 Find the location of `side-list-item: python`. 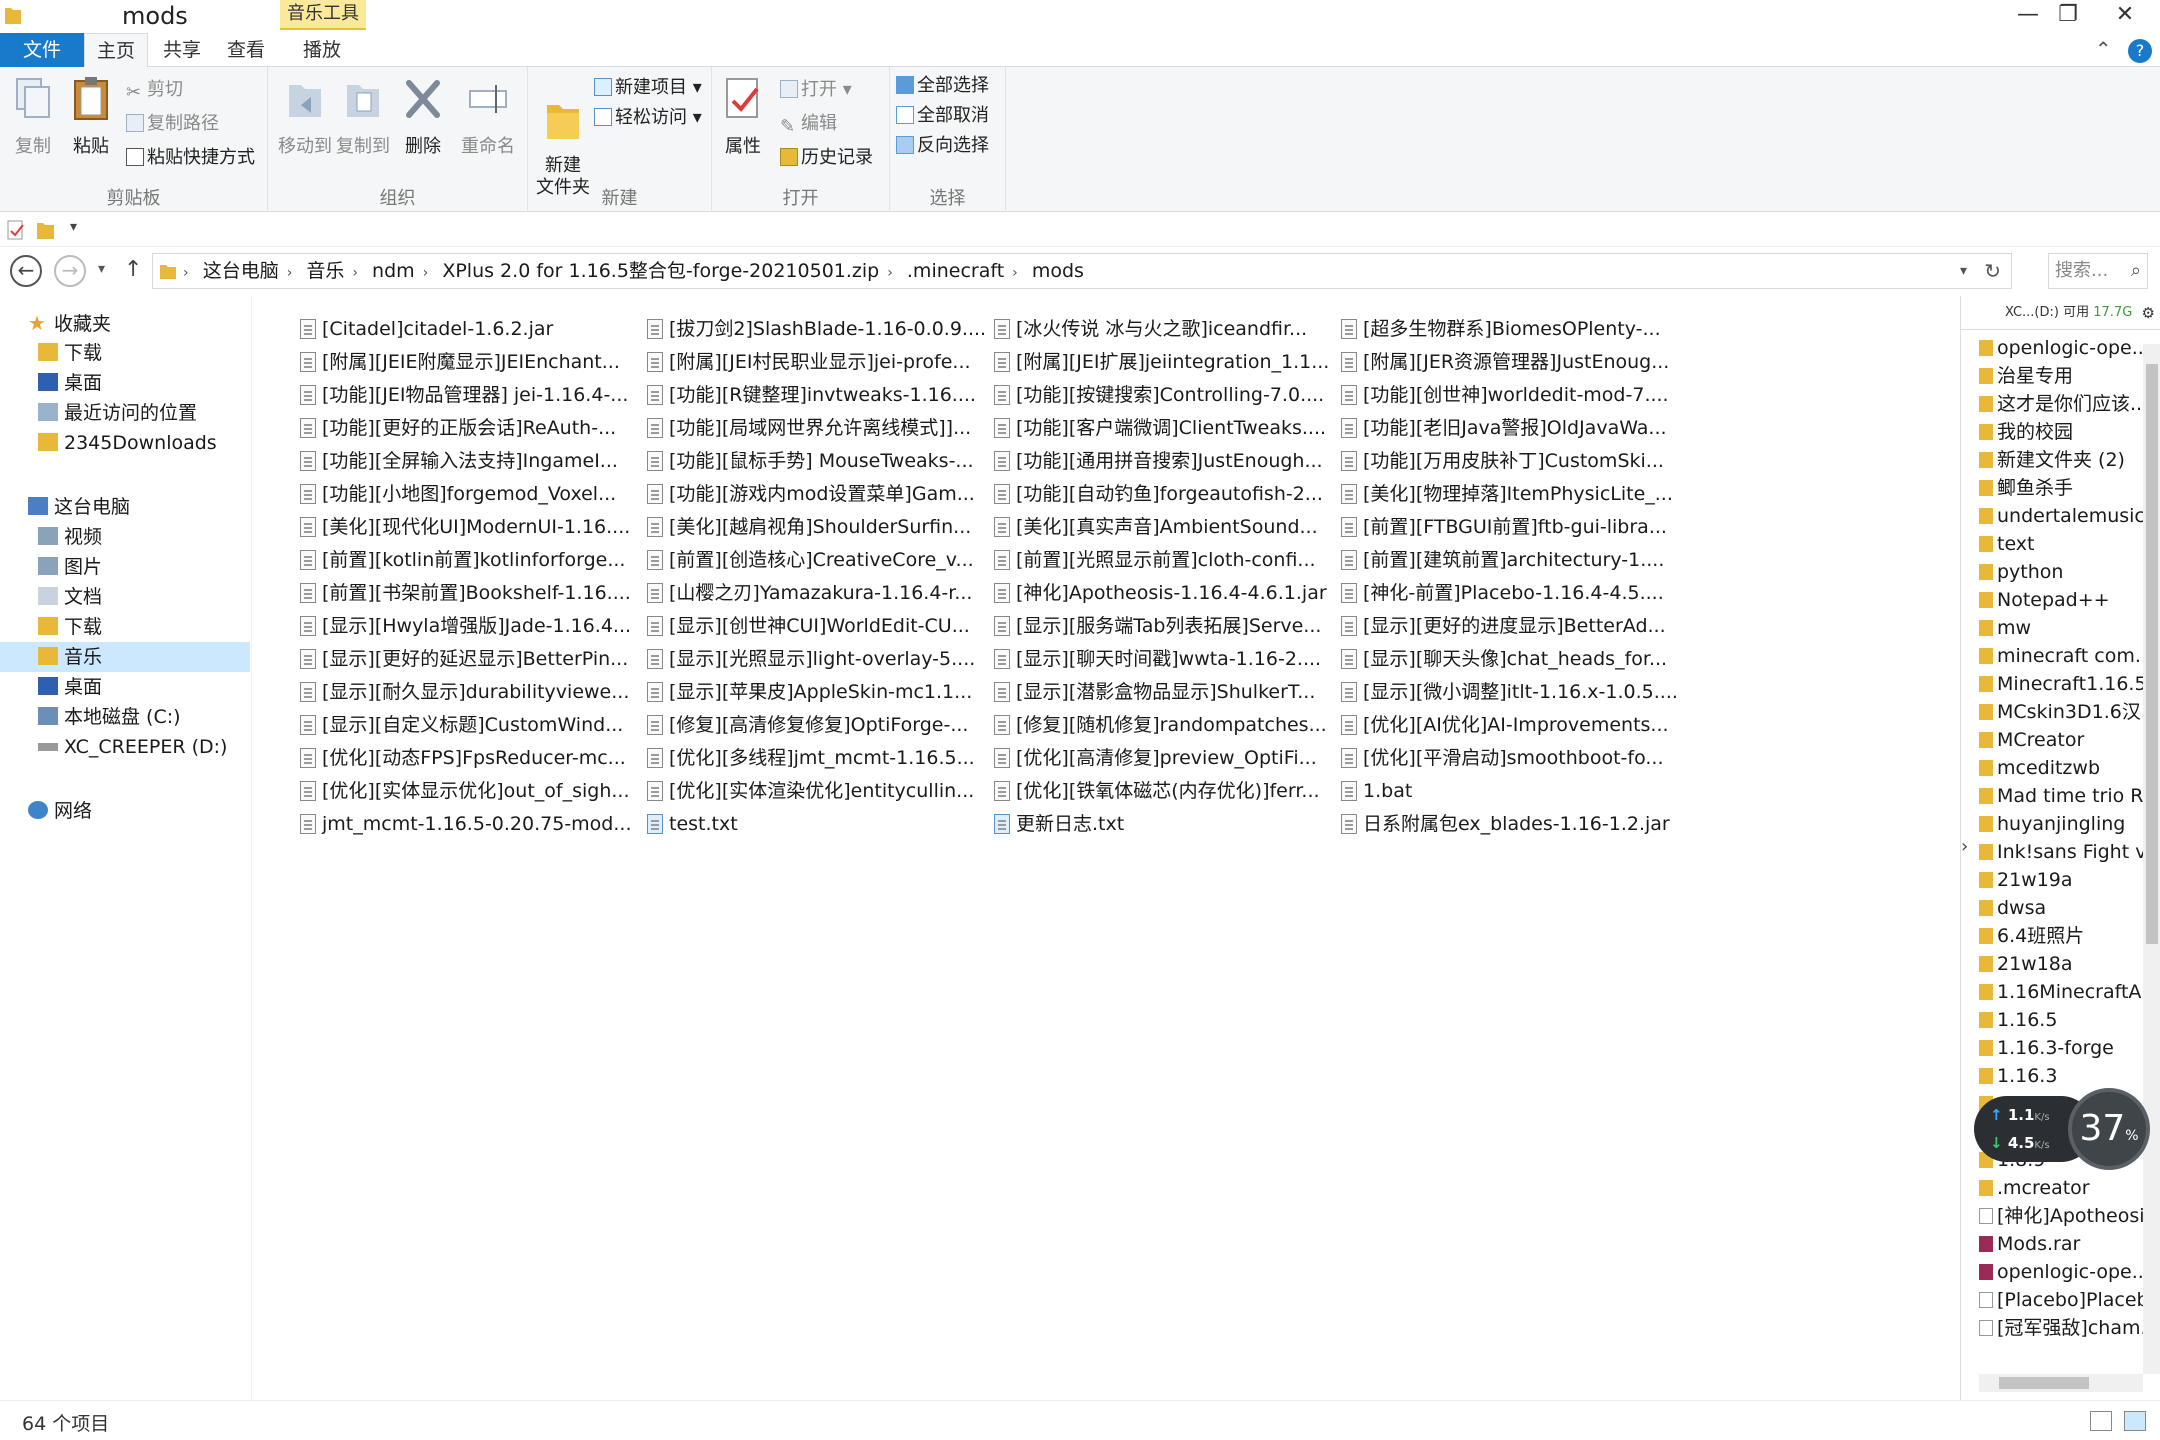

side-list-item: python is located at coordinates (2065, 572).